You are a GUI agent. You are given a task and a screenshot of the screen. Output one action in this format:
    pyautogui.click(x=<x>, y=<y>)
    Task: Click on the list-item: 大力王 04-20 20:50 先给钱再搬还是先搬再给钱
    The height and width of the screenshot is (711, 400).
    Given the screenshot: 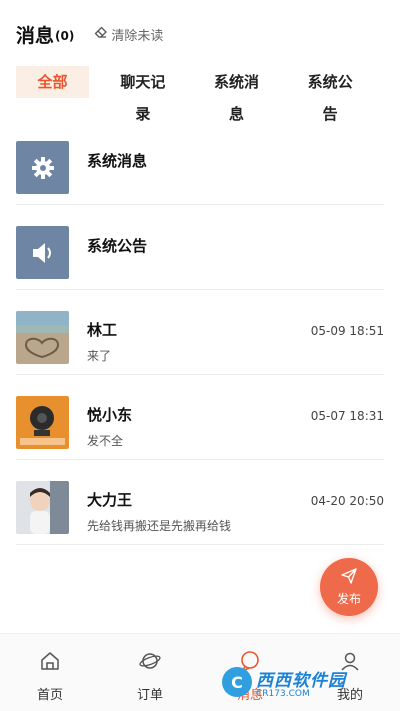 What is the action you would take?
    pyautogui.click(x=200, y=502)
    